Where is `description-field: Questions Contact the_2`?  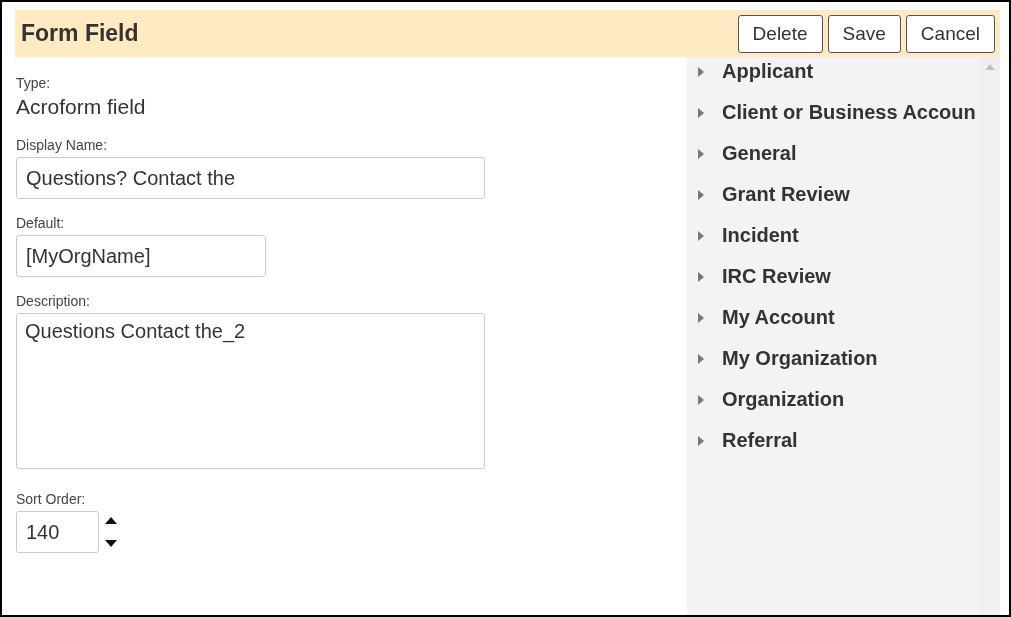
description-field: Questions Contact the_2 is located at coordinates (250, 391).